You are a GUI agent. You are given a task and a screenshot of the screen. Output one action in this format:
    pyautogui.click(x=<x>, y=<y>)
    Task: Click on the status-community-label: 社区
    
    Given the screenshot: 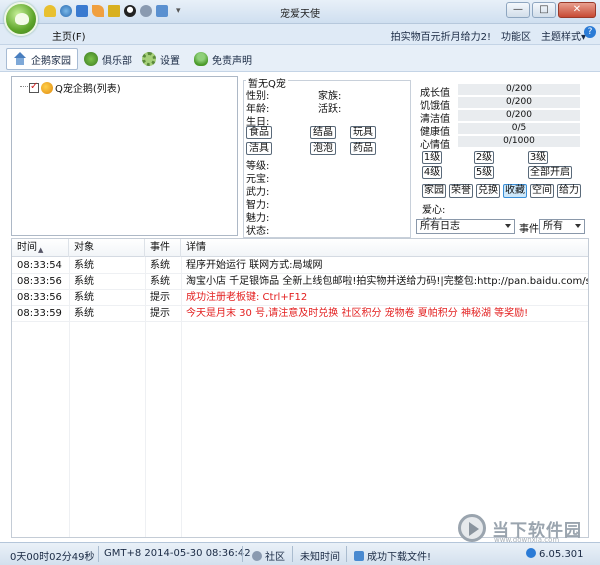 What is the action you would take?
    pyautogui.click(x=275, y=557)
    